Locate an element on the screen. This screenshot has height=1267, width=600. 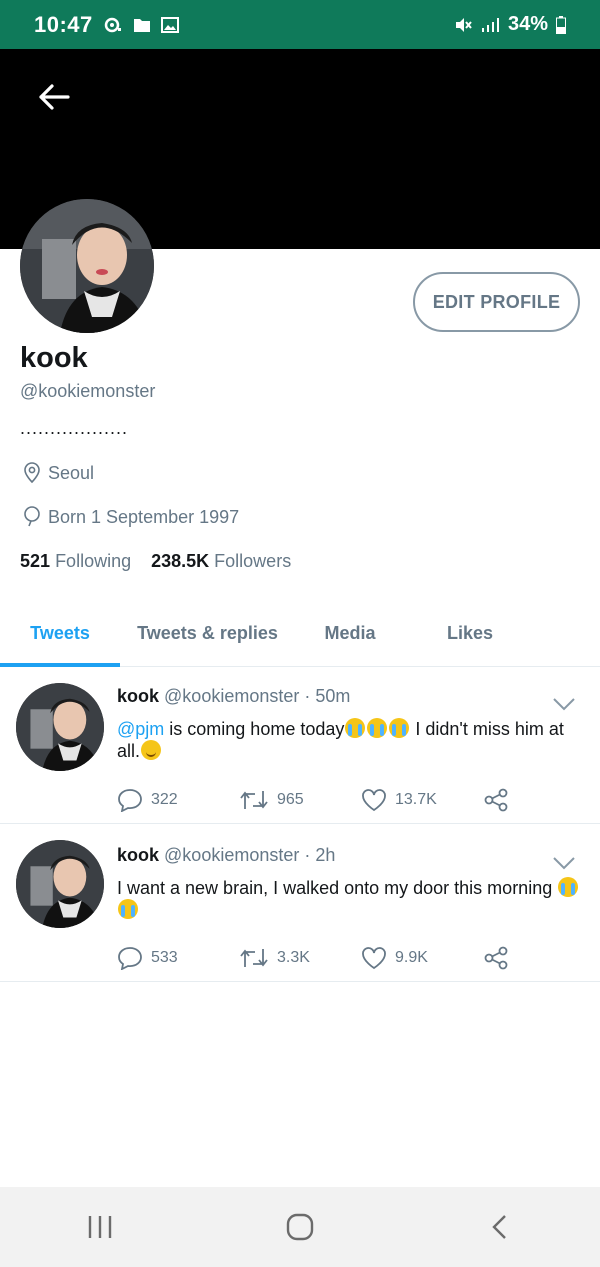
balloon-icon is located at coordinates (32, 516).